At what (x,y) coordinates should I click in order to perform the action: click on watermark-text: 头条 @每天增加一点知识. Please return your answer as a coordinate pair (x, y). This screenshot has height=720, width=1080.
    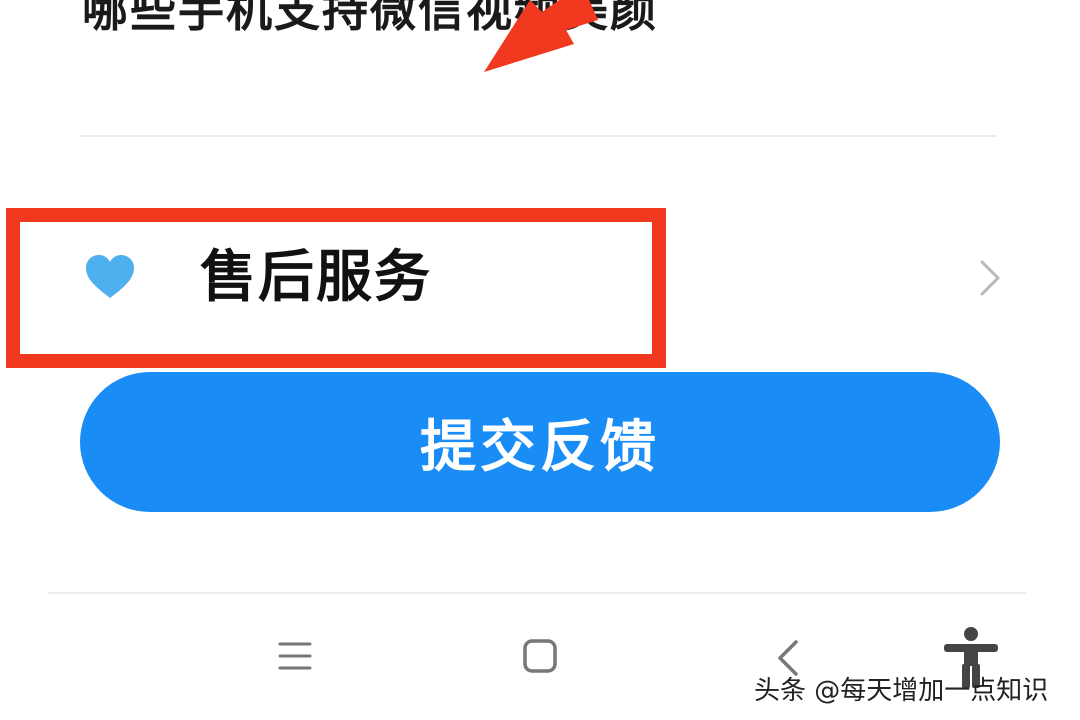
    Looking at the image, I should click on (901, 691).